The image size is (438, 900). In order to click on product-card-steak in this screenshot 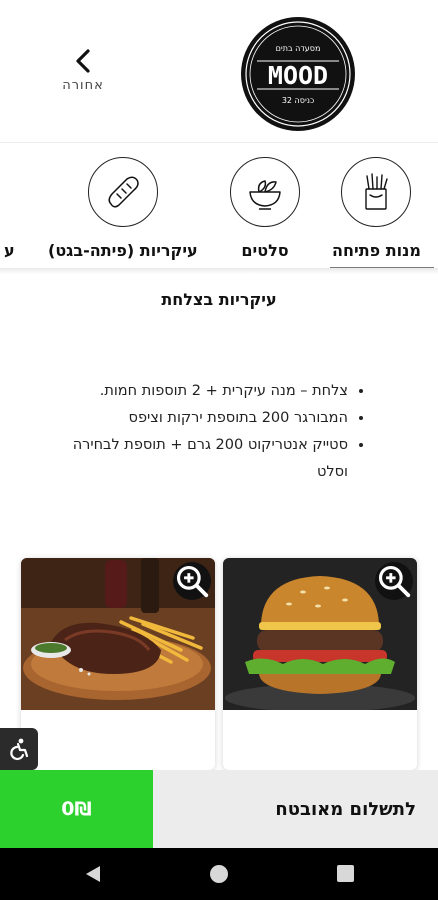, I will do `click(118, 664)`.